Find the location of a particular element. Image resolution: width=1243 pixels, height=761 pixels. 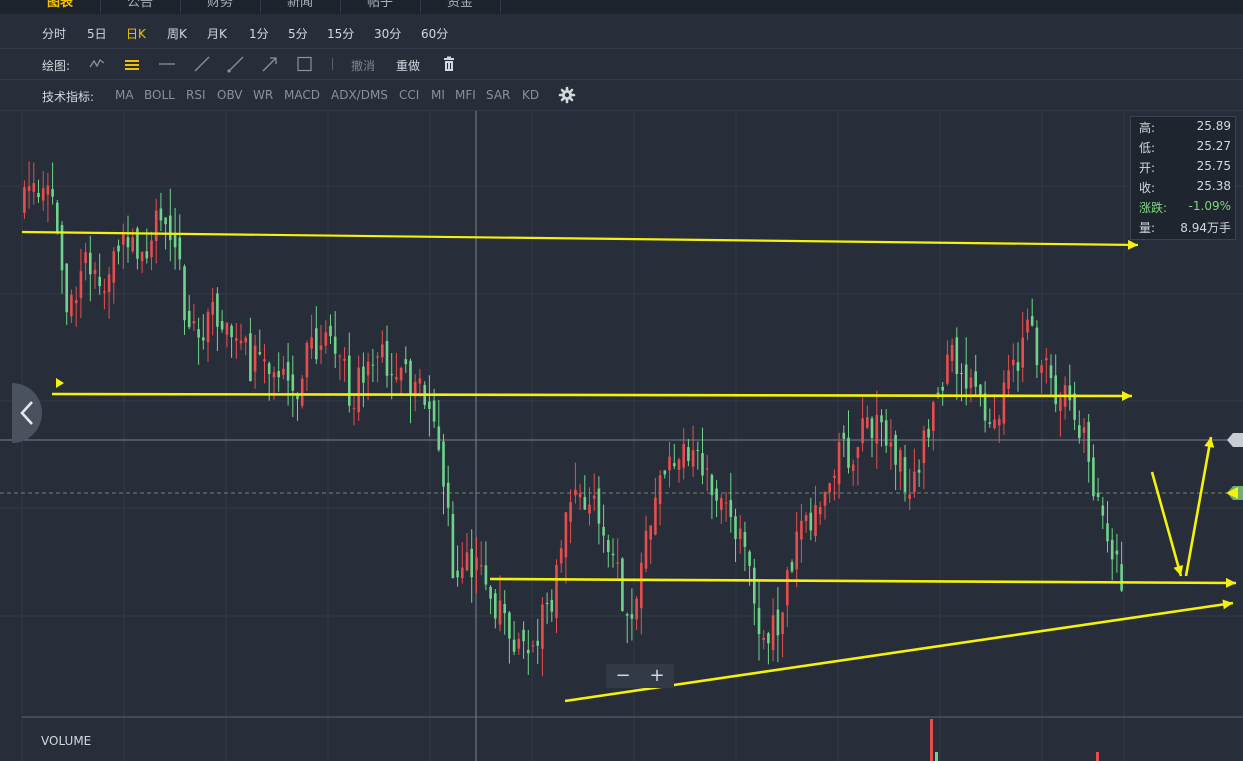

tab-financials: 财务 is located at coordinates (220, 6).